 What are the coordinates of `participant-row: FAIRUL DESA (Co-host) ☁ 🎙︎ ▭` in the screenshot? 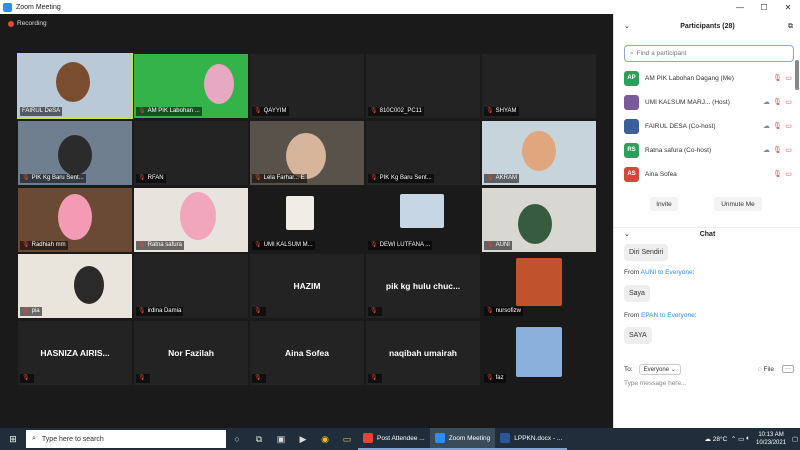 It's located at (709, 126).